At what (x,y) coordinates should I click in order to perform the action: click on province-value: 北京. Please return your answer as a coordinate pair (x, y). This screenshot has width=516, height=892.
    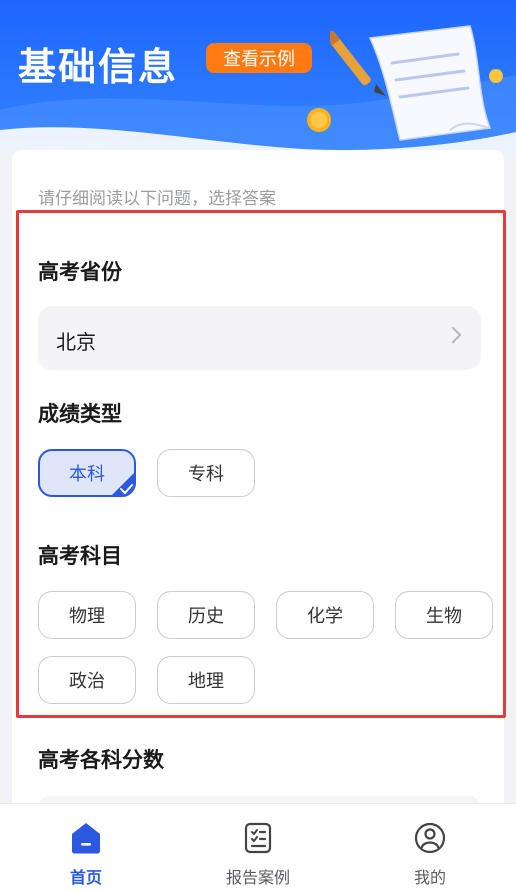
    Looking at the image, I should click on (76, 342).